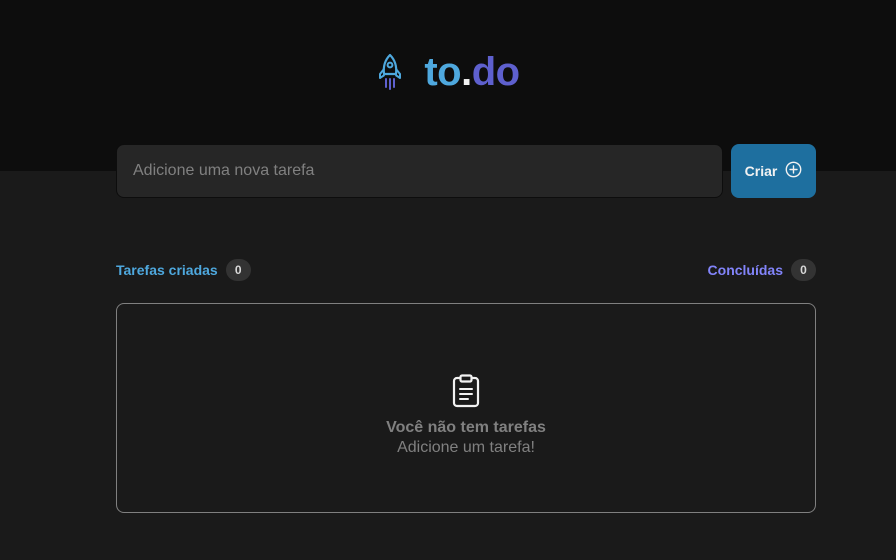 This screenshot has height=560, width=896. What do you see at coordinates (793, 171) in the screenshot?
I see `plus-circle-icon` at bounding box center [793, 171].